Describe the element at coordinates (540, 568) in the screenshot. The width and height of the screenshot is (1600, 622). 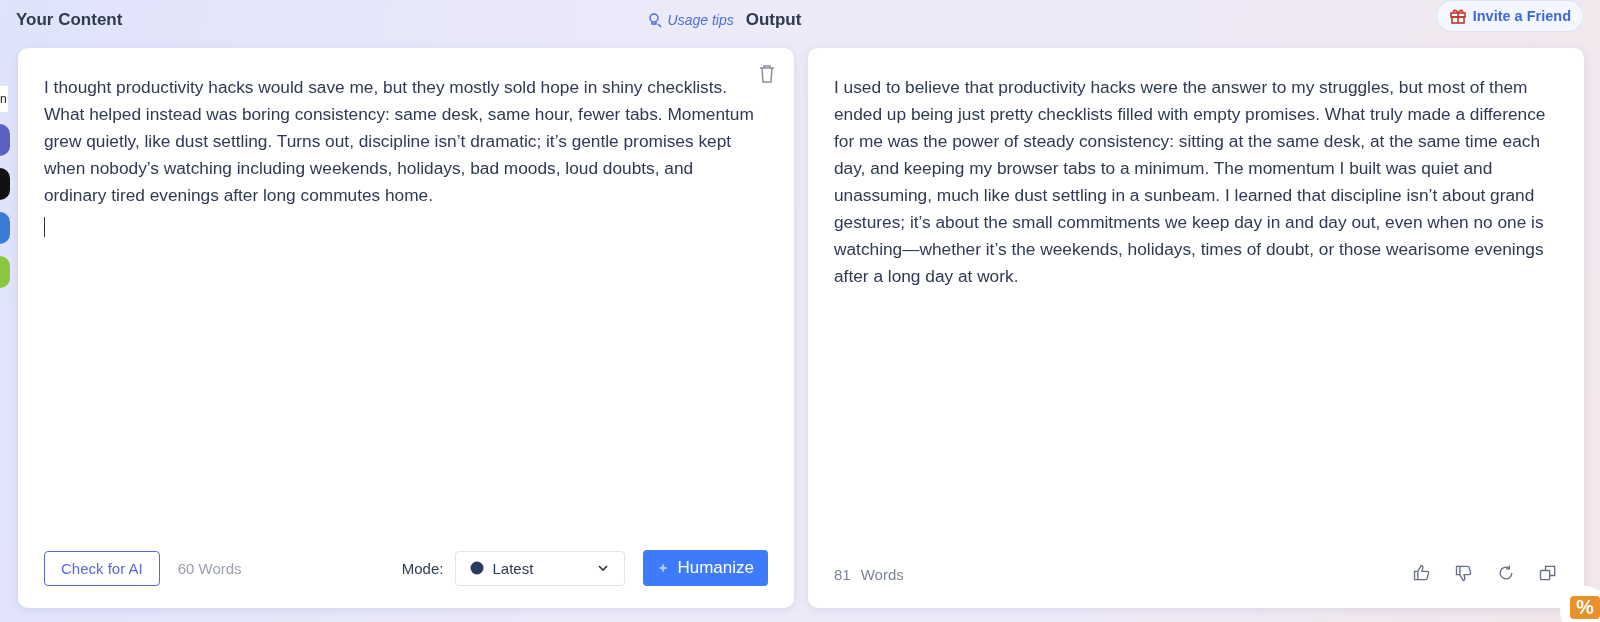
I see `mode-dropdown: Latest` at that location.